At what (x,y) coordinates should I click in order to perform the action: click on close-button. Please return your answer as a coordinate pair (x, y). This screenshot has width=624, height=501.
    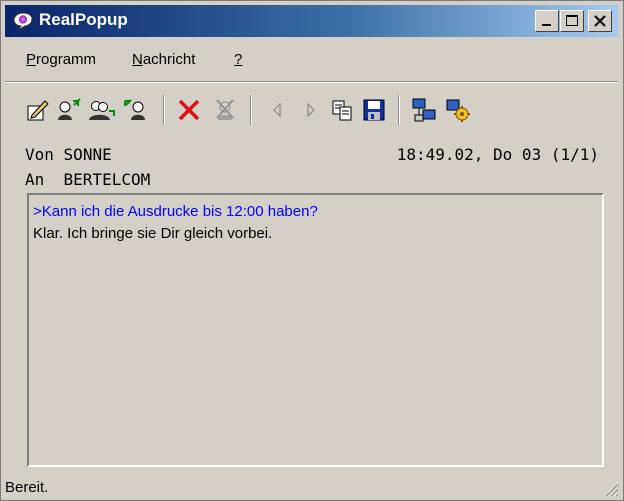
    Looking at the image, I should click on (600, 21).